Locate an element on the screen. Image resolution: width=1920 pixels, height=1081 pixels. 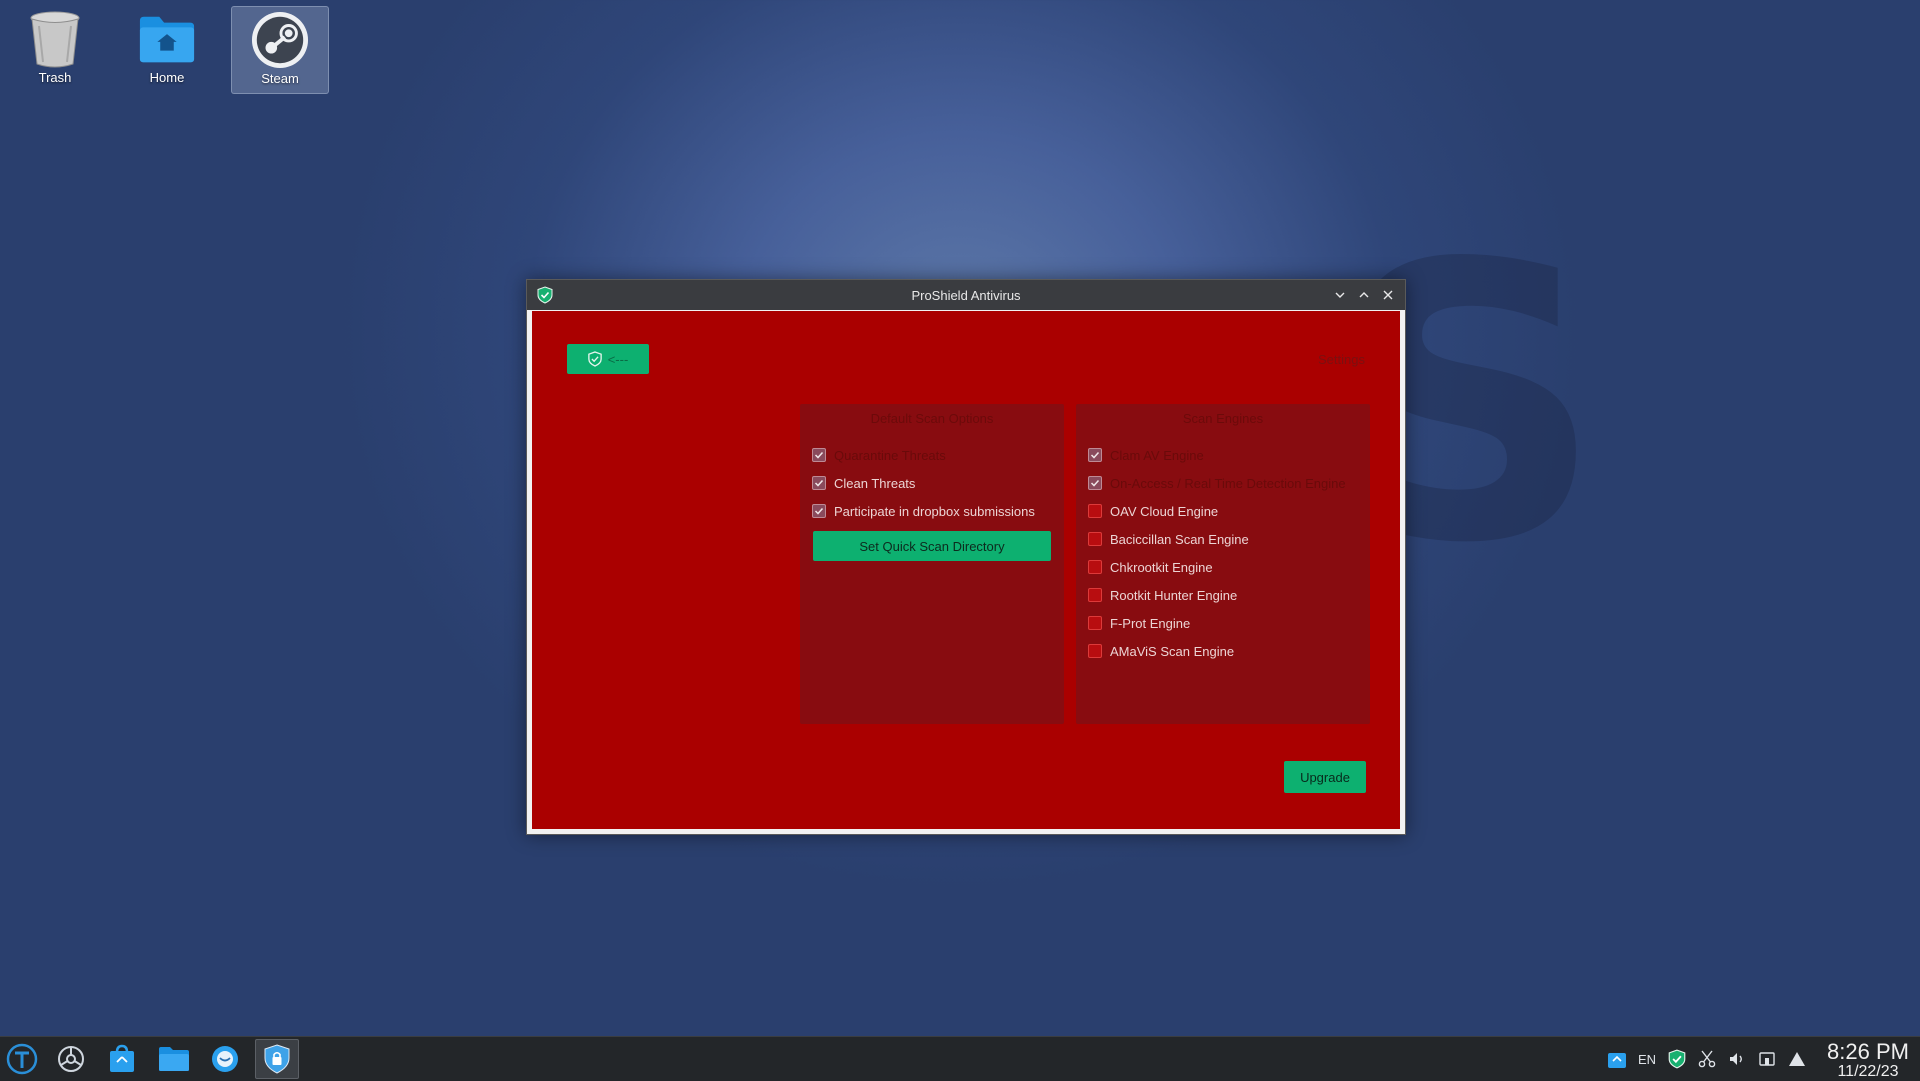
volume-icon is located at coordinates (1737, 1059).